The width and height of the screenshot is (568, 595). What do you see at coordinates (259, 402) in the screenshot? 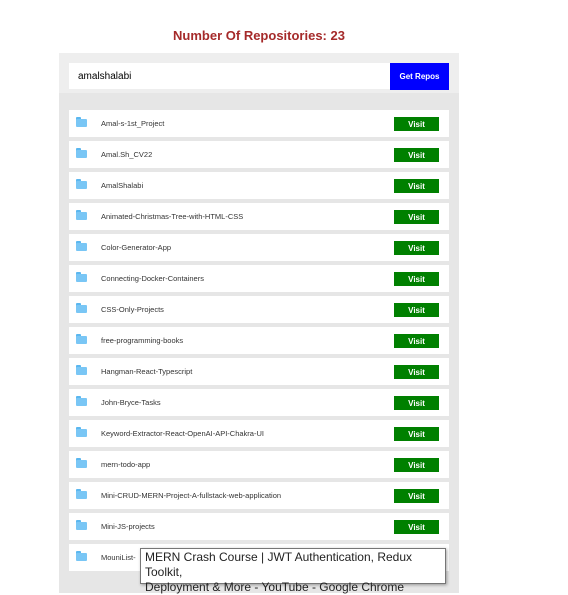
I see `repo-row: John-Bryce-Tasks Visit` at bounding box center [259, 402].